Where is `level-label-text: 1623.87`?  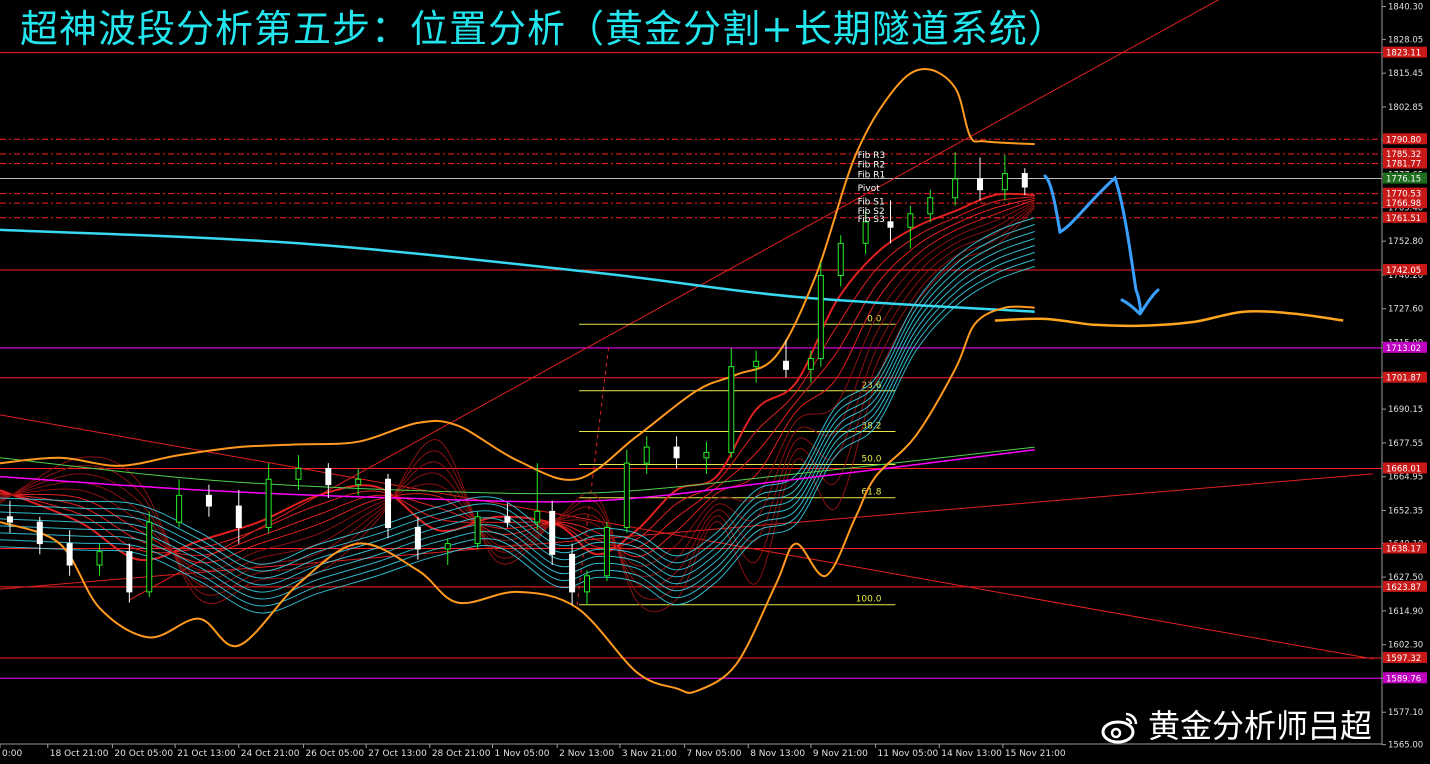 level-label-text: 1623.87 is located at coordinates (1403, 588).